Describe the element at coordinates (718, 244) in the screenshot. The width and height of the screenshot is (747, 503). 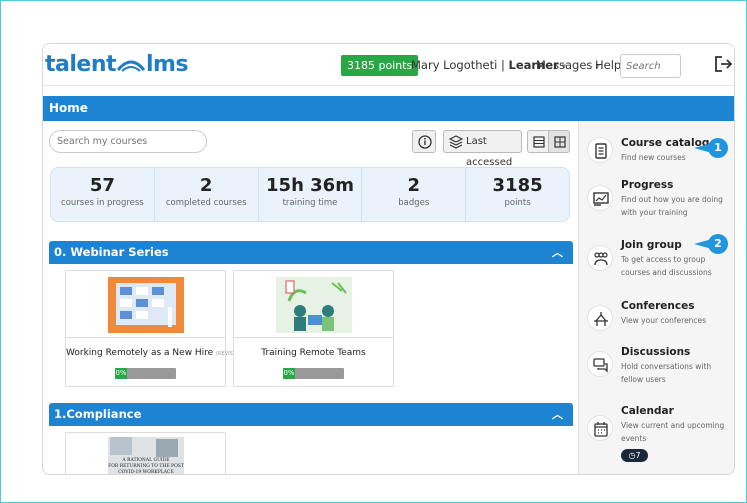
I see `callout-badge-2: 2` at that location.